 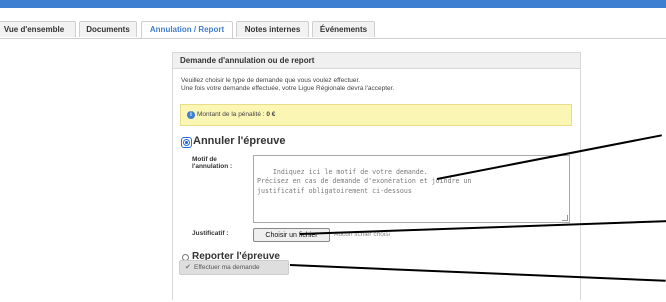 I want to click on reason-label: Motif de l'annulation :, so click(x=212, y=163).